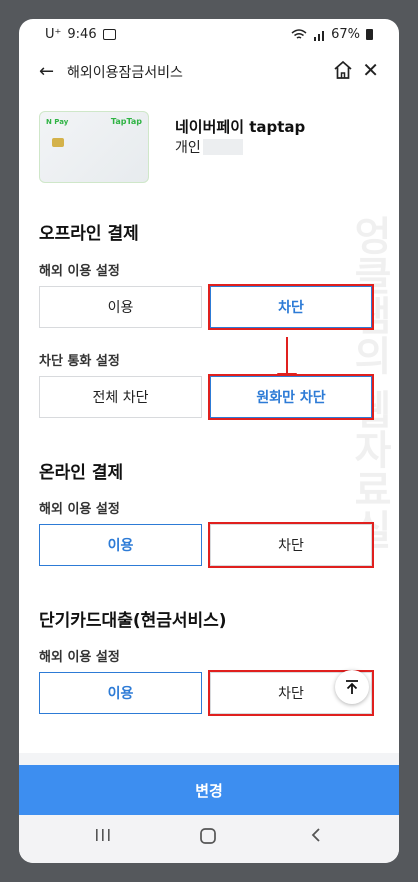  Describe the element at coordinates (79, 361) in the screenshot. I see `offline-currency-label: 차단 통화 설정` at that location.